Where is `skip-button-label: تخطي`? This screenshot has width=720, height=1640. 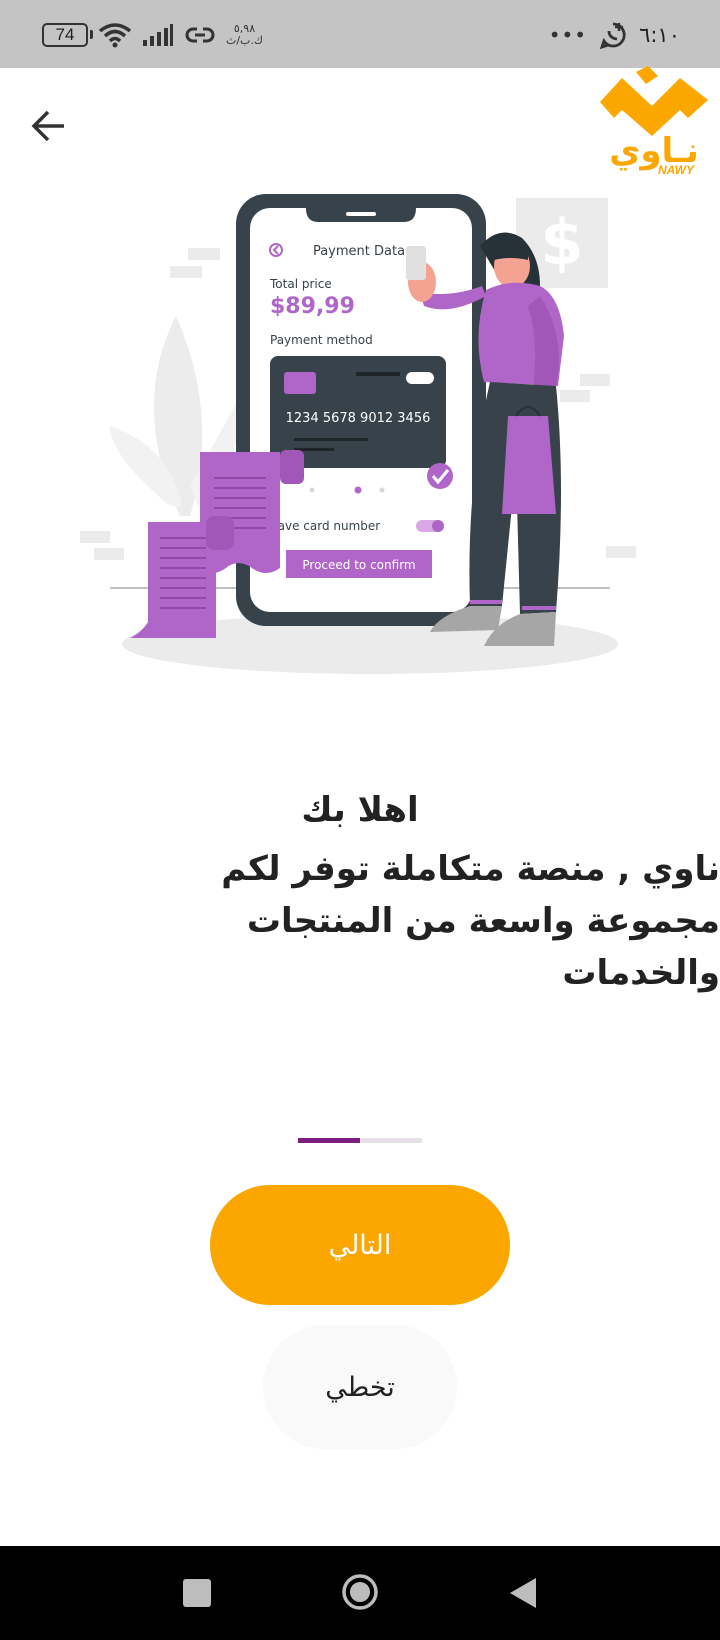 skip-button-label: تخطي is located at coordinates (360, 1387).